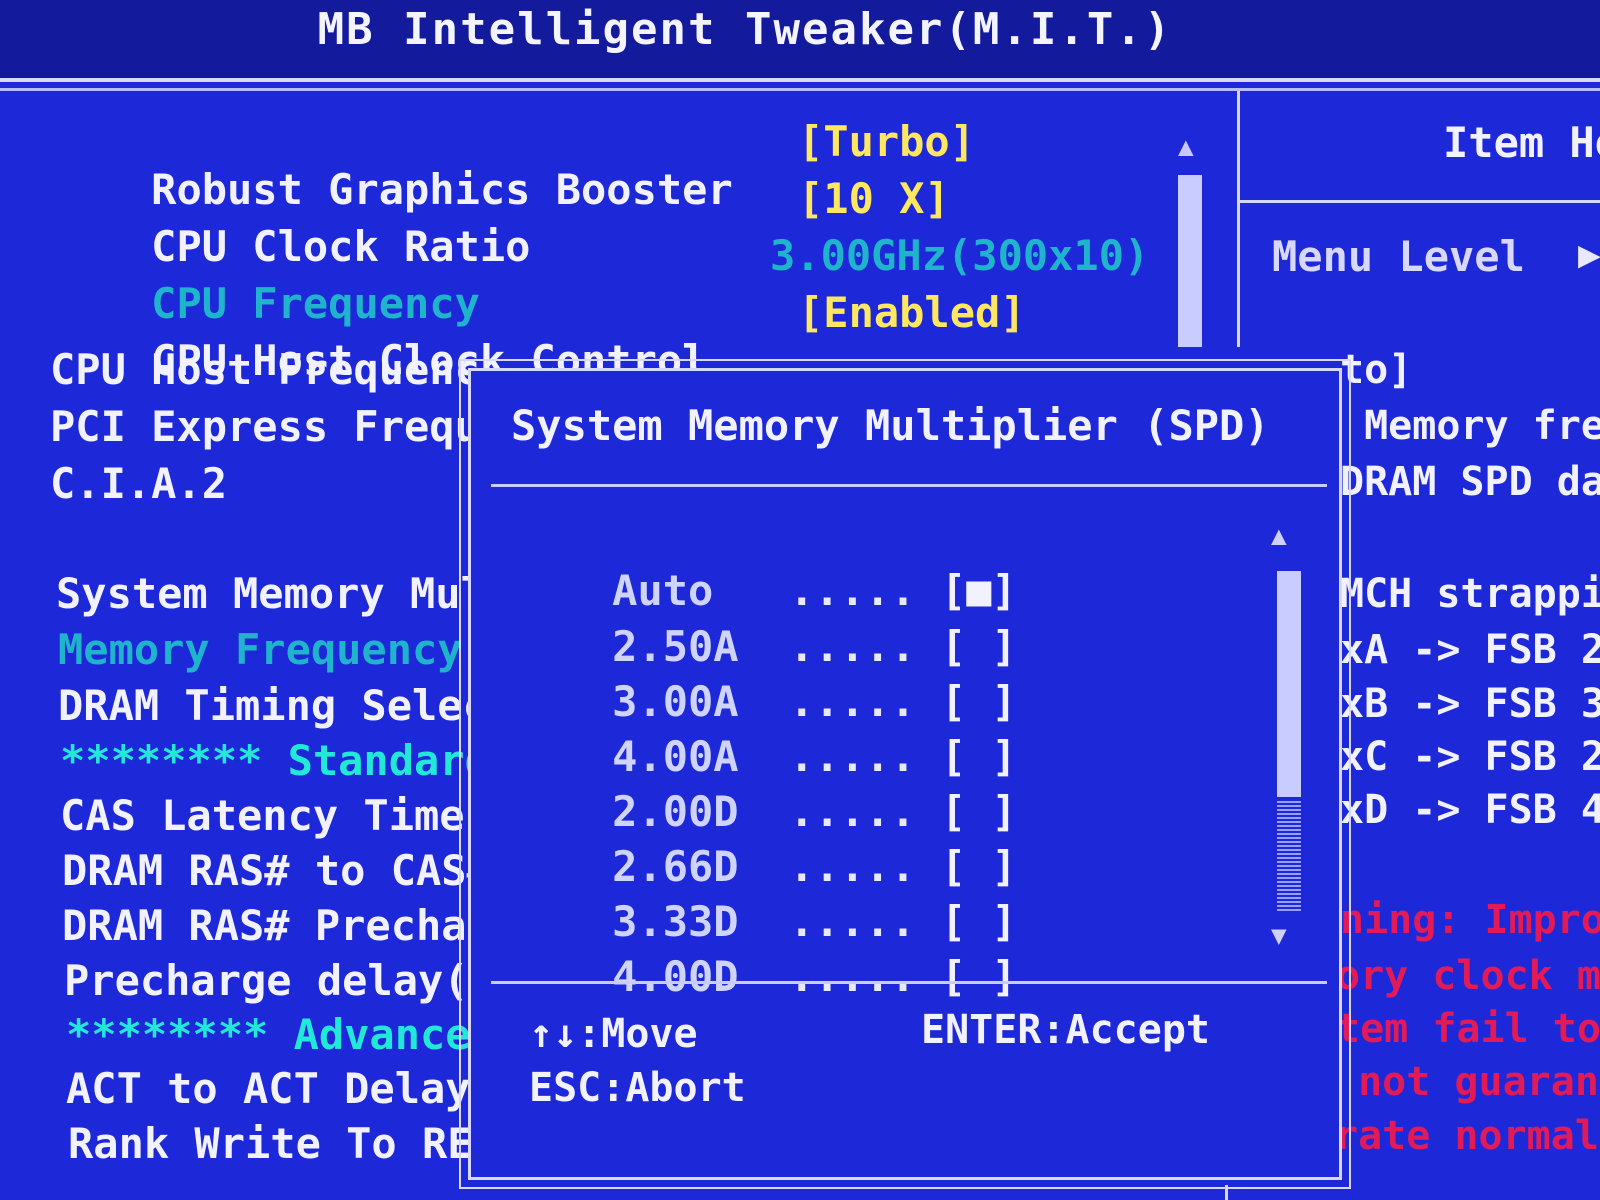 This screenshot has height=1200, width=1600. What do you see at coordinates (1521, 142) in the screenshot?
I see `help-panel-title: Item He` at bounding box center [1521, 142].